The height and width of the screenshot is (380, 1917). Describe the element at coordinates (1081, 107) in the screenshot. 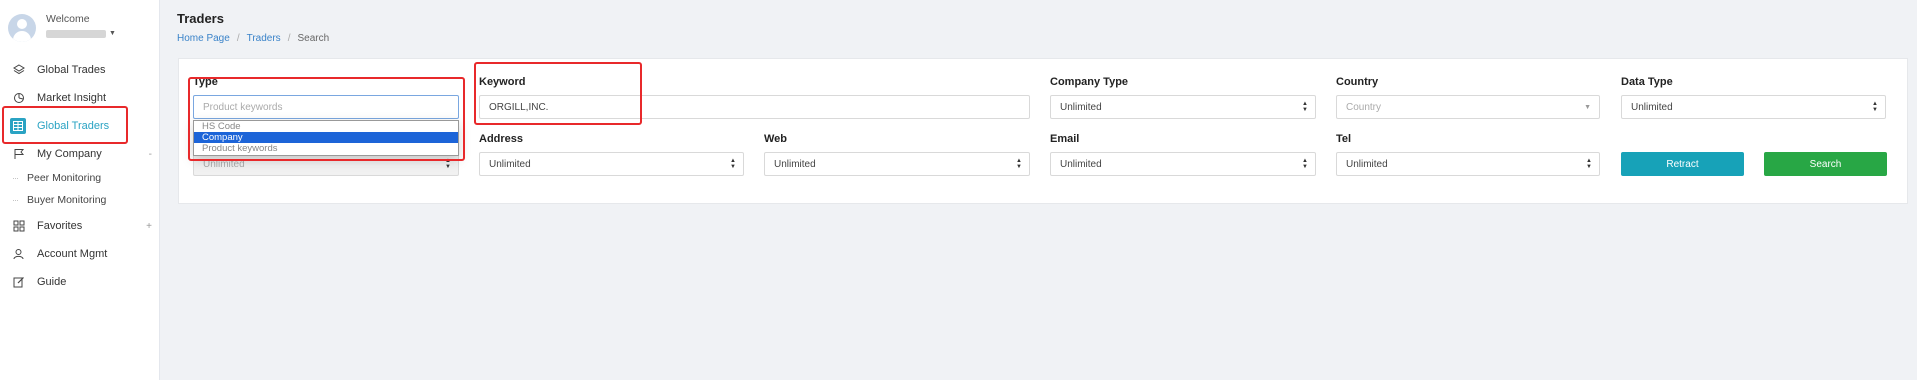

I see `company-type-value: Unlimited` at that location.